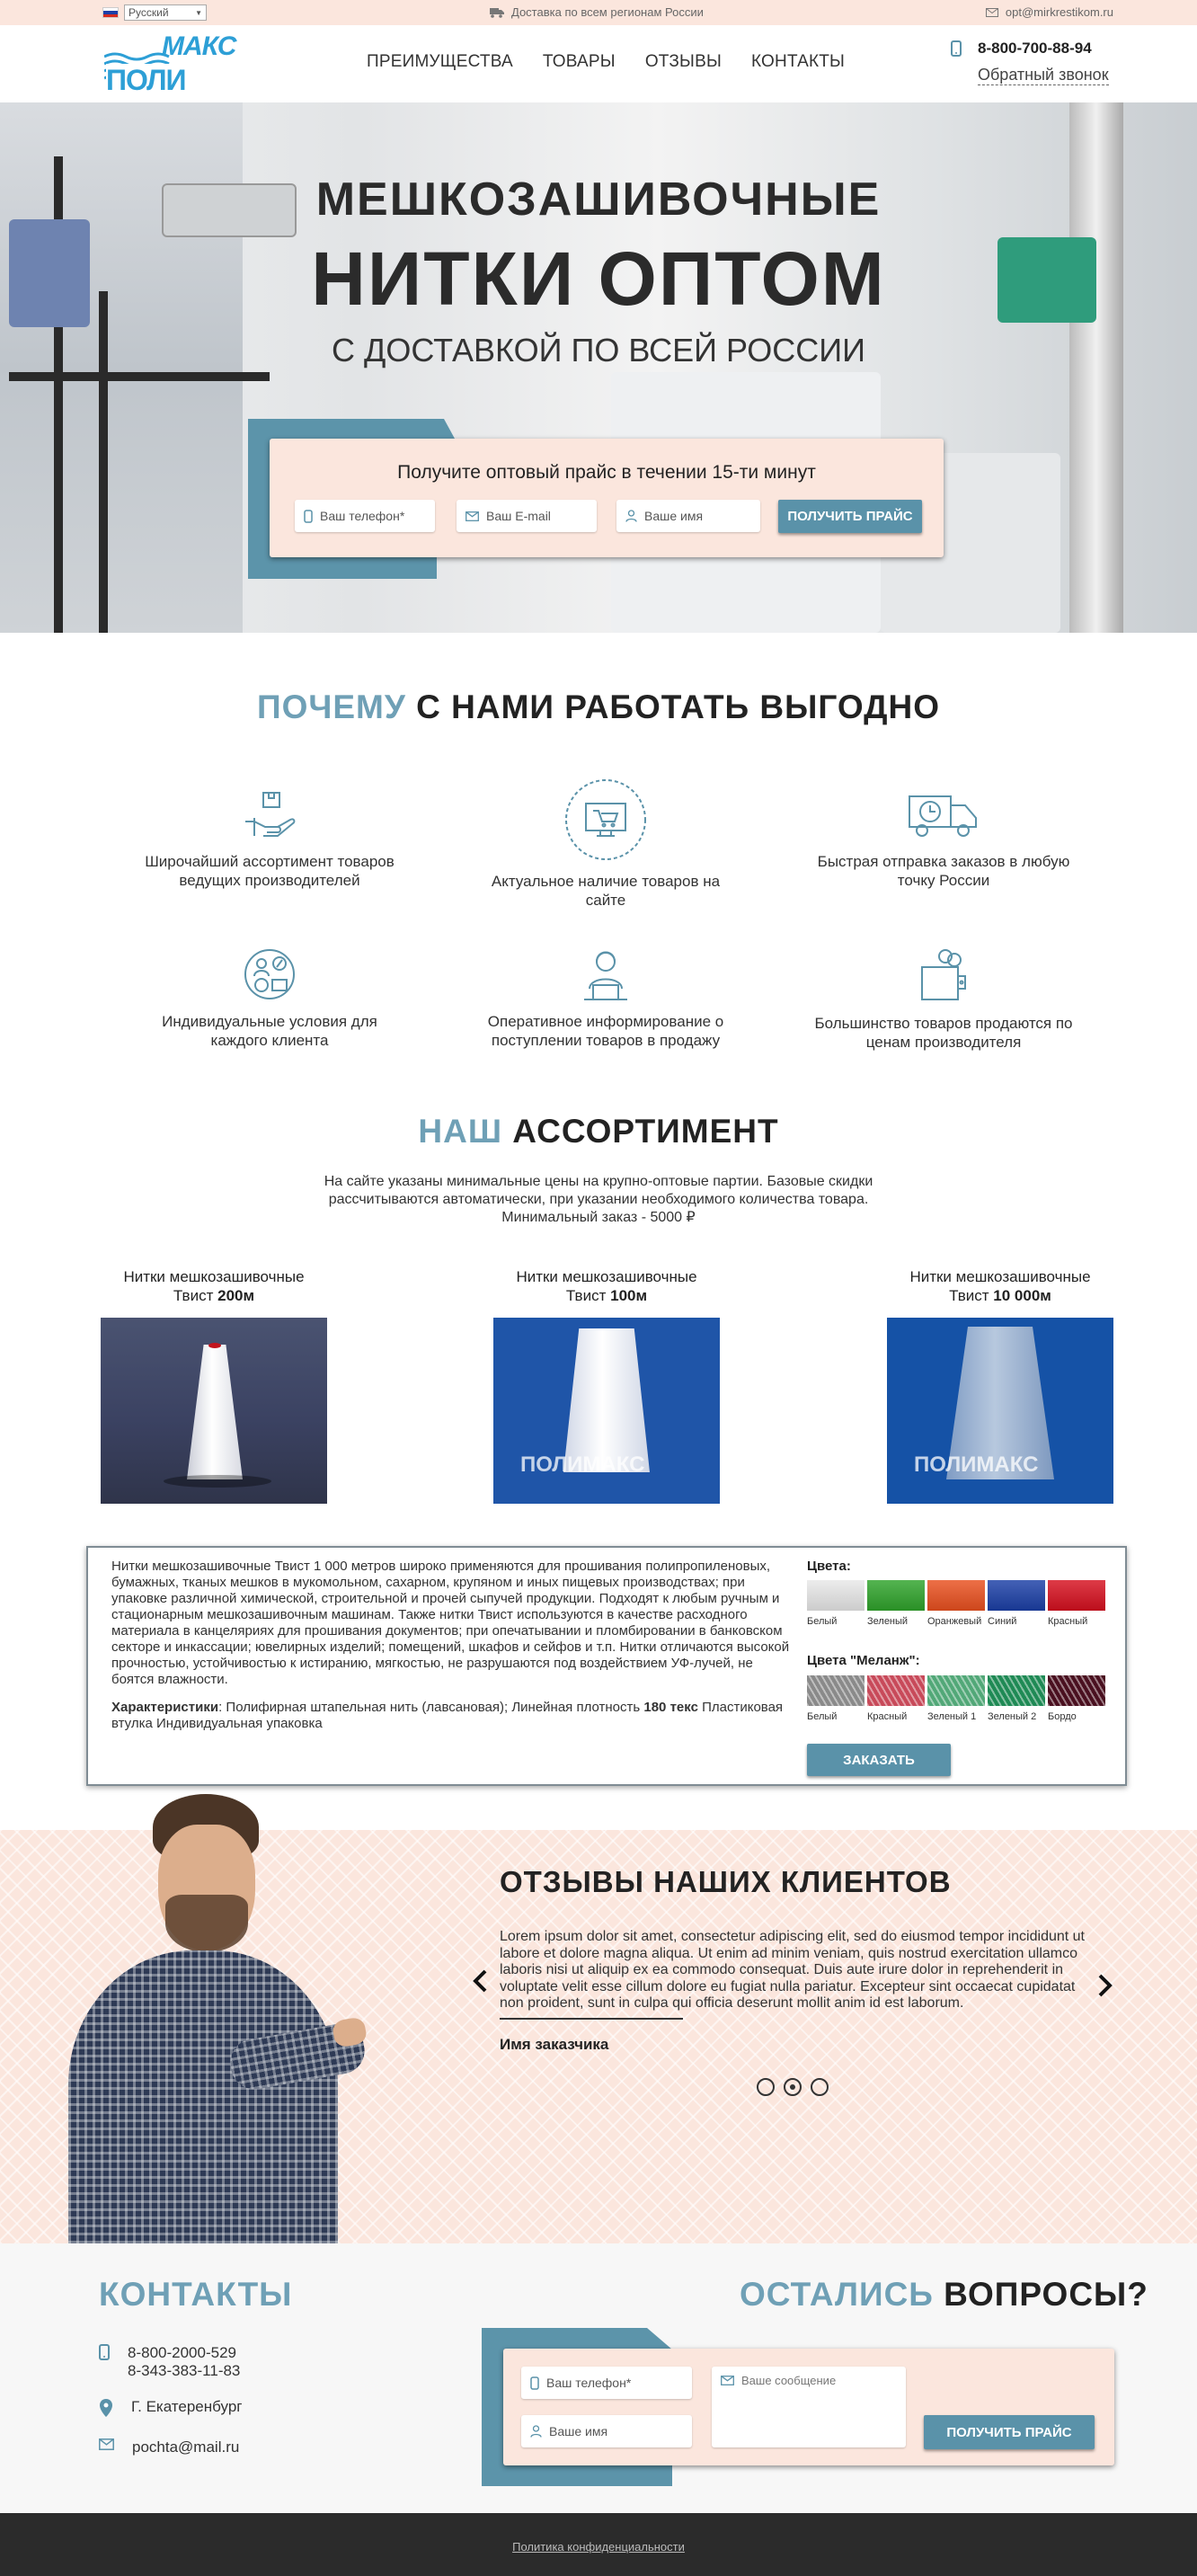 This screenshot has height=2576, width=1197. Describe the element at coordinates (606, 1411) in the screenshot. I see `product-image-2: ПОЛИМАКС` at that location.